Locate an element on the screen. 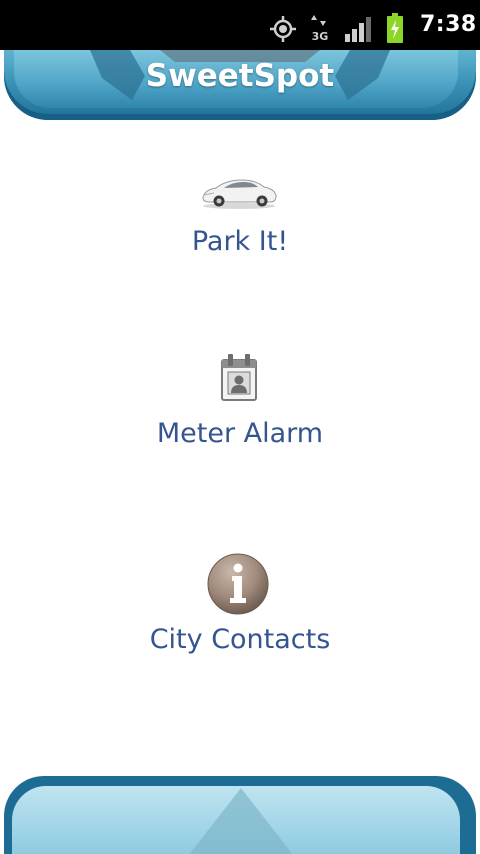 The image size is (480, 854). status-bar: 3G 7:38 is located at coordinates (240, 25).